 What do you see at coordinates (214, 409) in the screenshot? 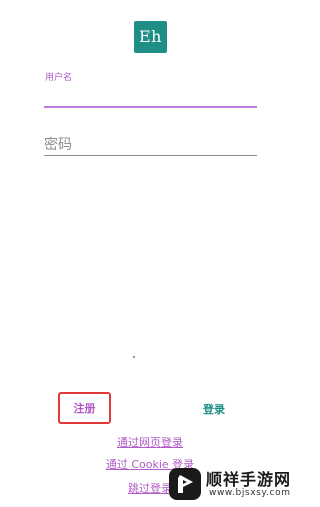
I see `login-button: 登录` at bounding box center [214, 409].